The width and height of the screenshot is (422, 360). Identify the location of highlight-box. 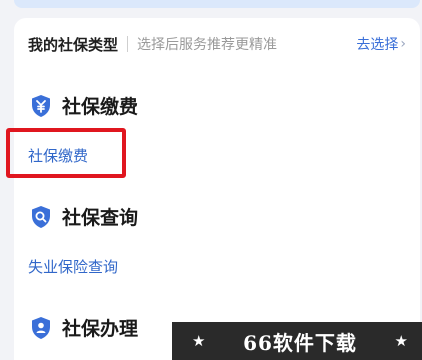
(66, 153).